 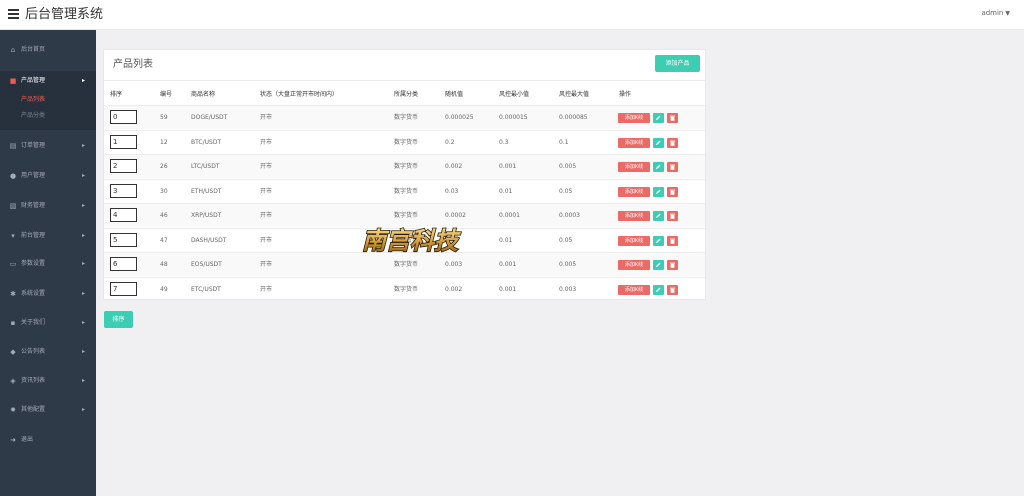 What do you see at coordinates (569, 215) in the screenshot?
I see `cell-max: 0.0003` at bounding box center [569, 215].